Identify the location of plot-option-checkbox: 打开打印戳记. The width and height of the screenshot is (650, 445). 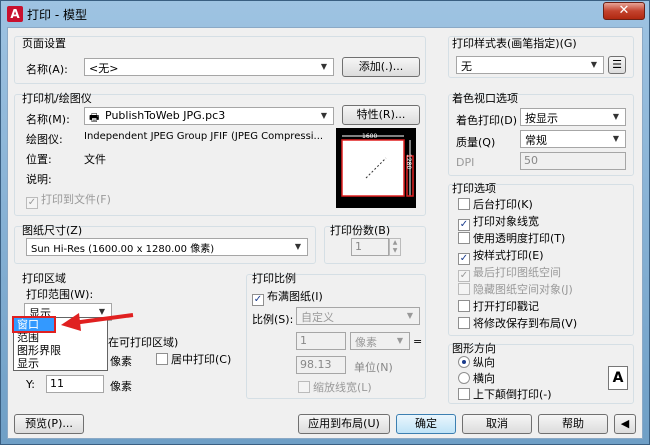
(498, 307).